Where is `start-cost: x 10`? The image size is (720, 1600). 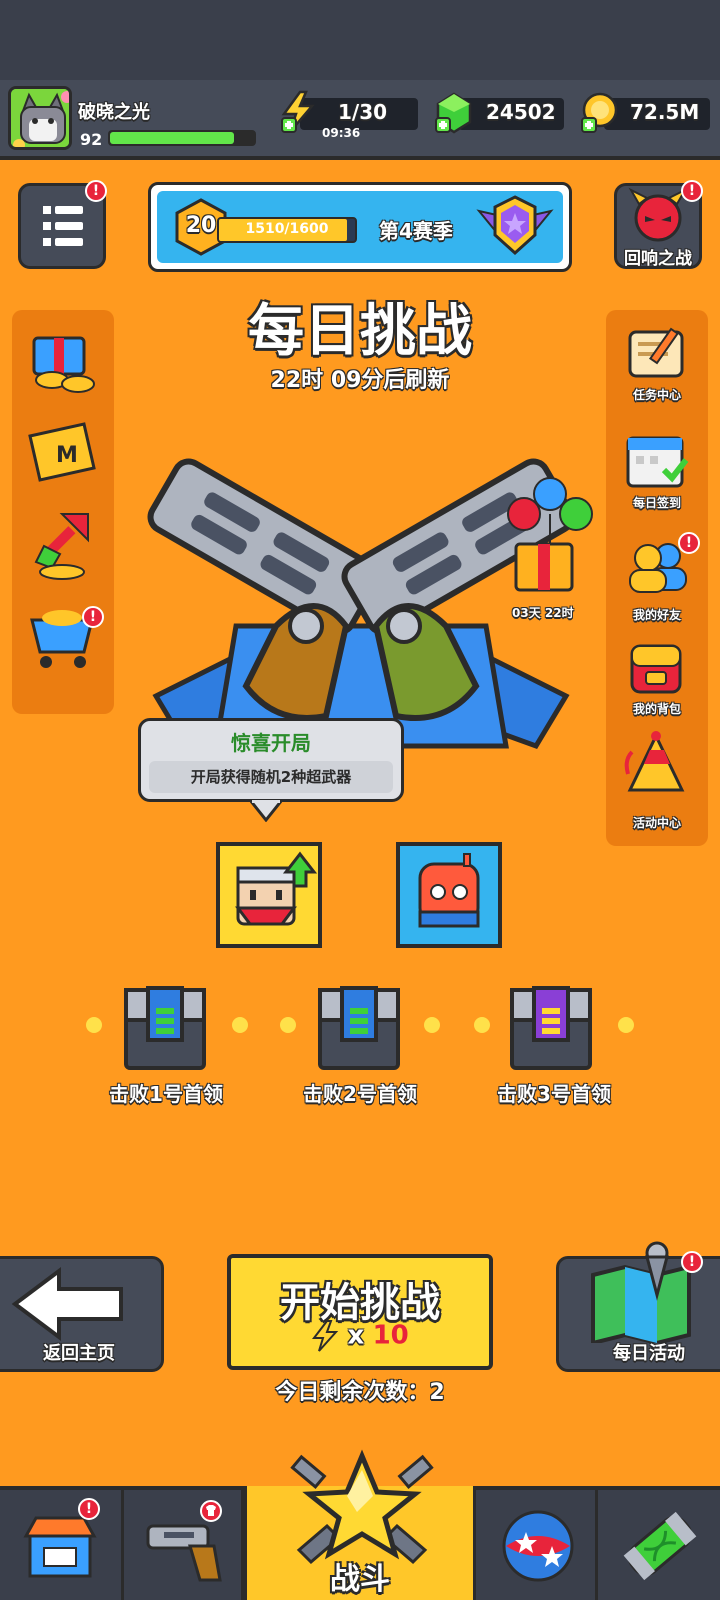
start-cost: x 10 is located at coordinates (360, 1336).